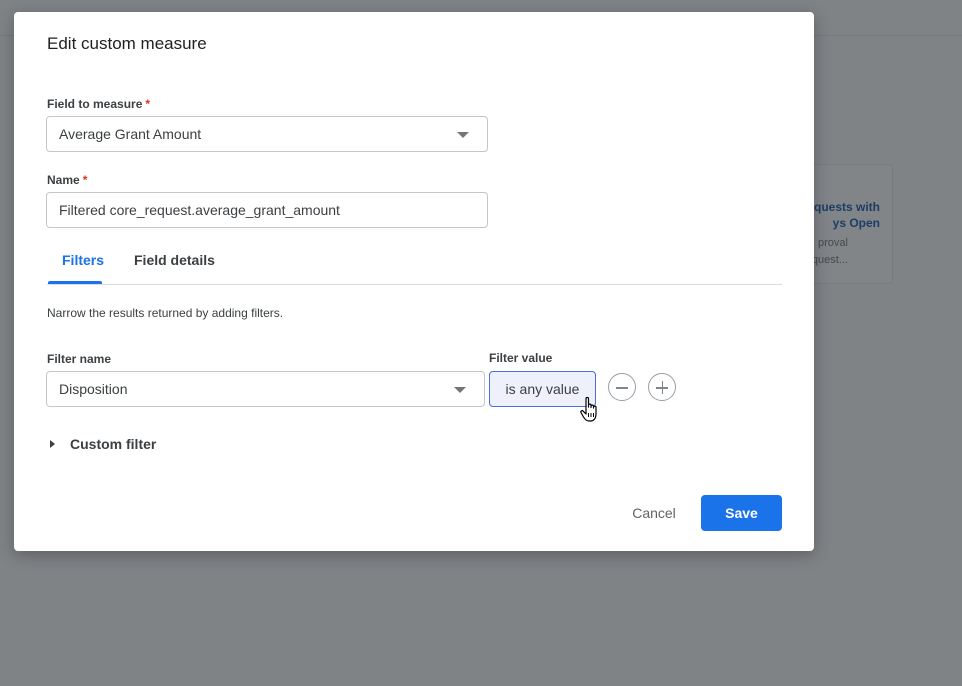  What do you see at coordinates (113, 444) in the screenshot?
I see `custom-filter-label: Custom filter` at bounding box center [113, 444].